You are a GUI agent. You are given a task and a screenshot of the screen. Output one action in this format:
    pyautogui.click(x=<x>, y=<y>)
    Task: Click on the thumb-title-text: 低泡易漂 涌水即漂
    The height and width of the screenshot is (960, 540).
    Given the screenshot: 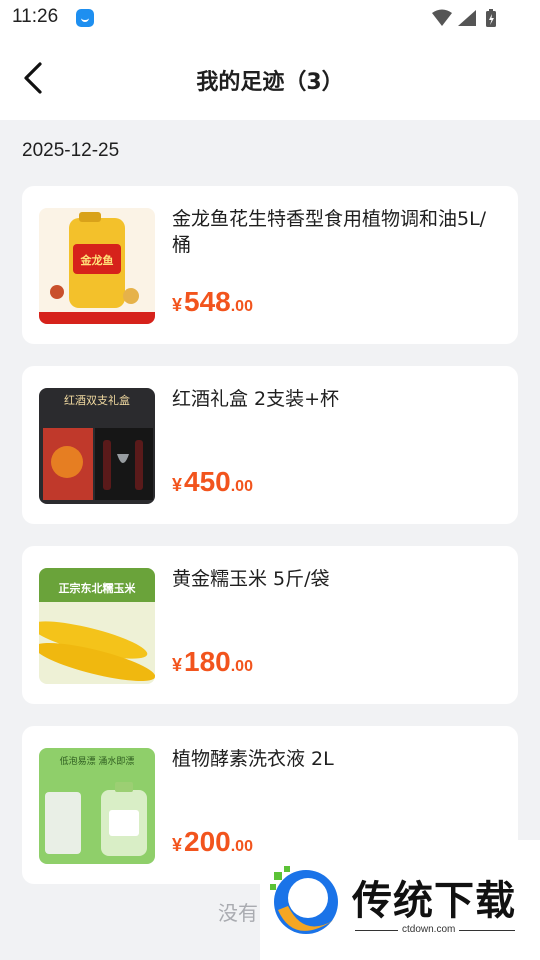 What is the action you would take?
    pyautogui.click(x=97, y=761)
    